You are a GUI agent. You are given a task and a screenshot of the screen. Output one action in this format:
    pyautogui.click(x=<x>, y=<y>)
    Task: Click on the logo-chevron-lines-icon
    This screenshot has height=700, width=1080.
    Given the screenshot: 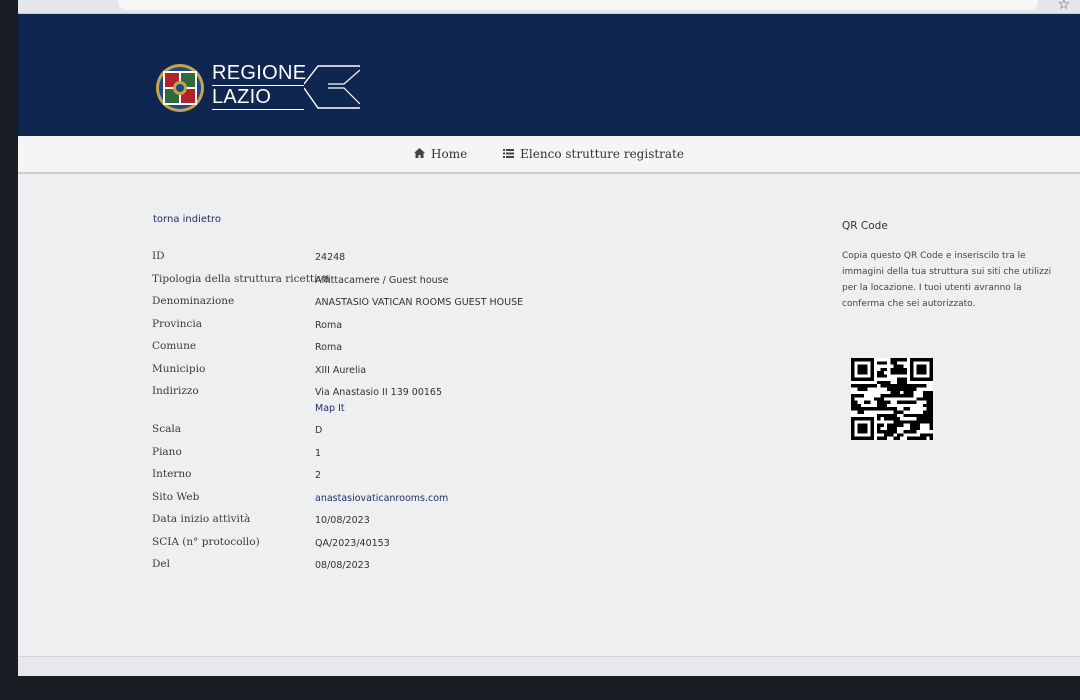 What is the action you would take?
    pyautogui.click(x=332, y=87)
    